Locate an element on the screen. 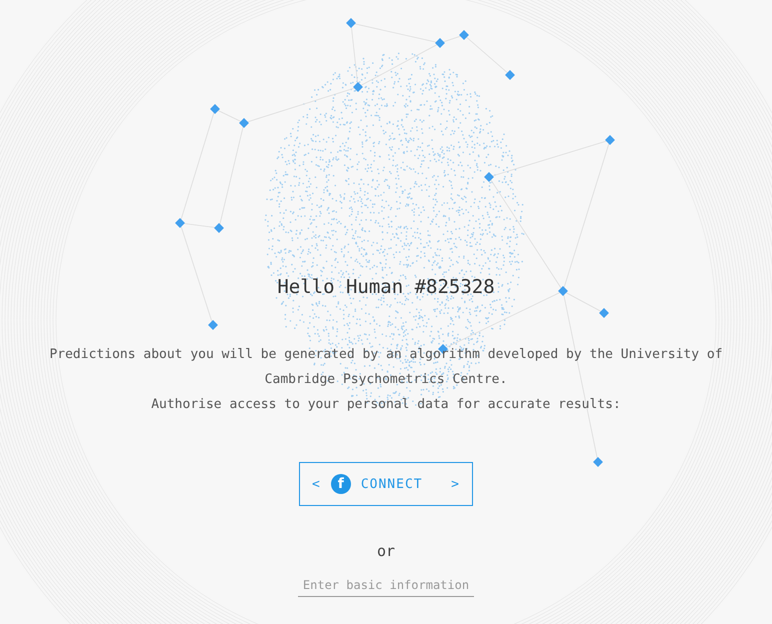  connect-button: < f CONNECT > is located at coordinates (386, 484).